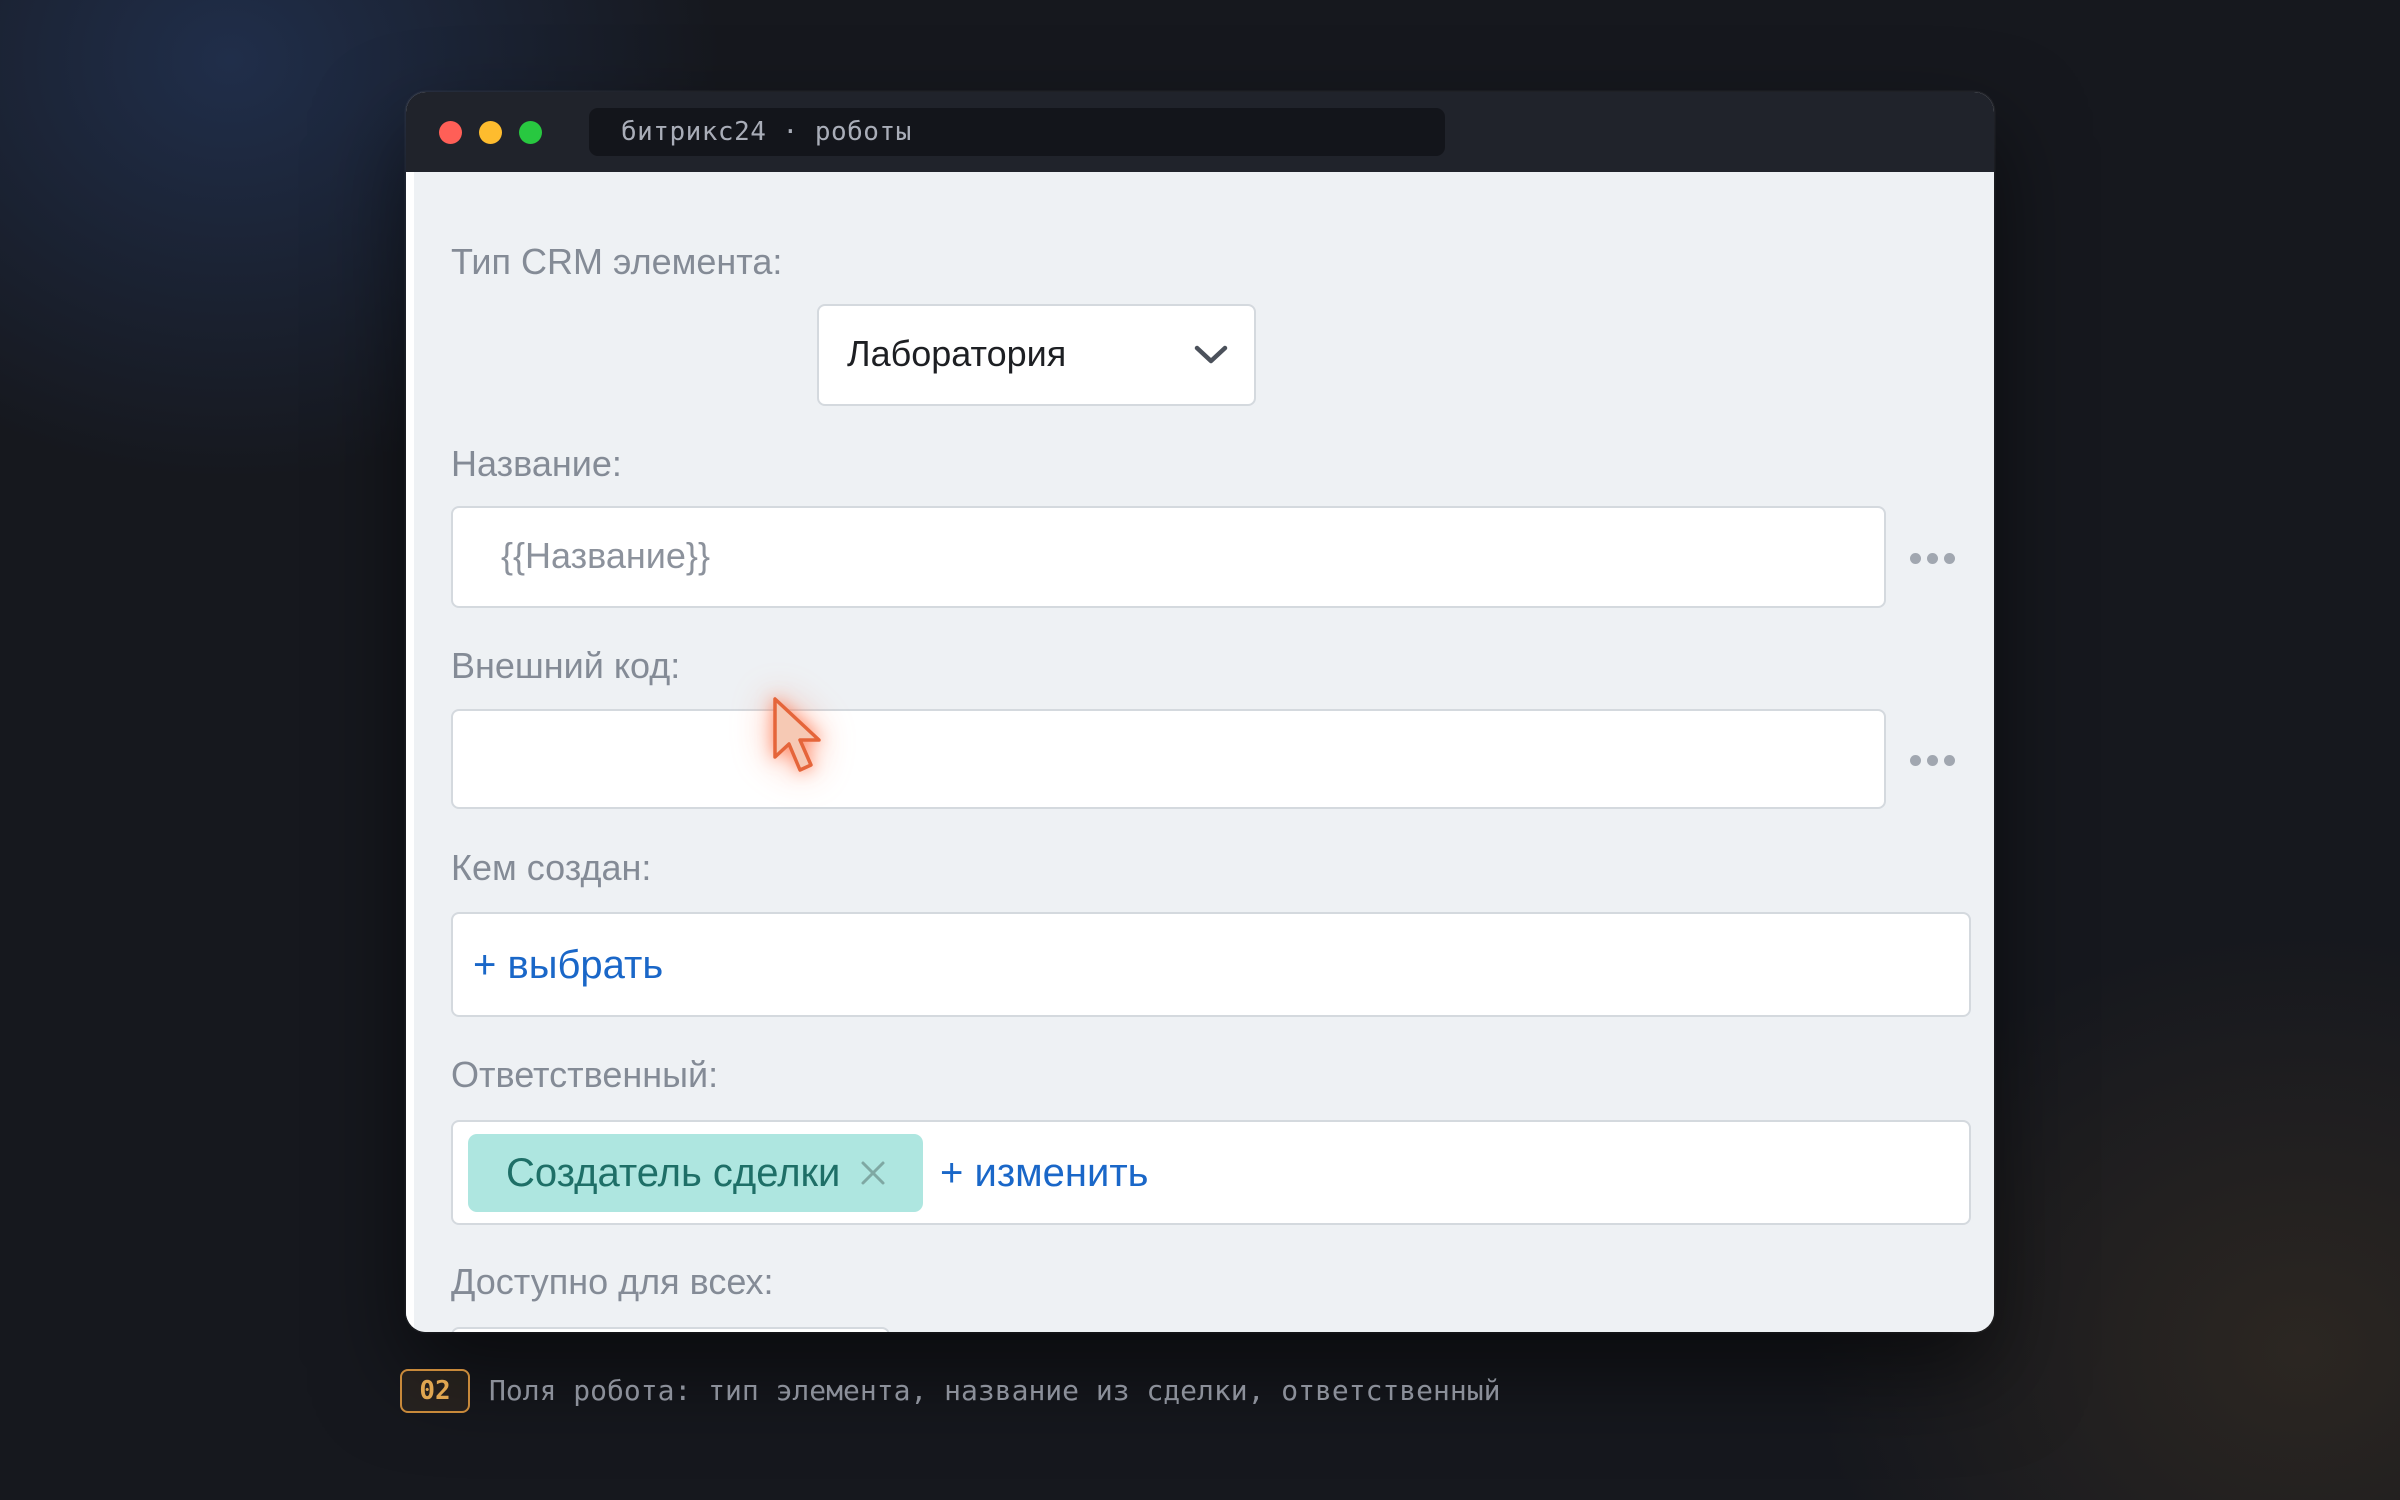  I want to click on change-responsible-link: + изменить, so click(1044, 1173).